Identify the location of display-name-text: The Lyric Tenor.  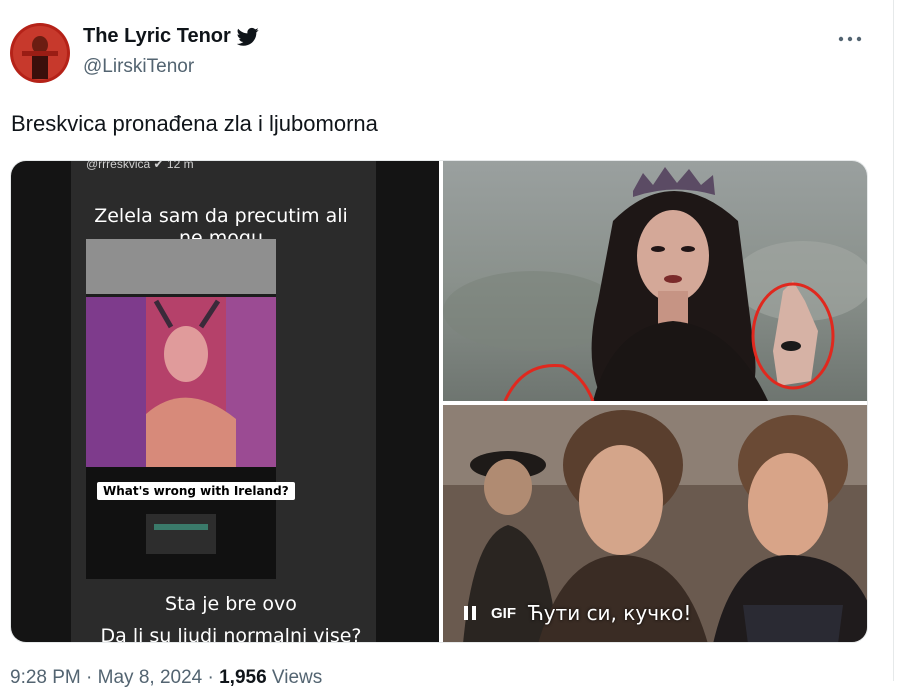
(157, 36).